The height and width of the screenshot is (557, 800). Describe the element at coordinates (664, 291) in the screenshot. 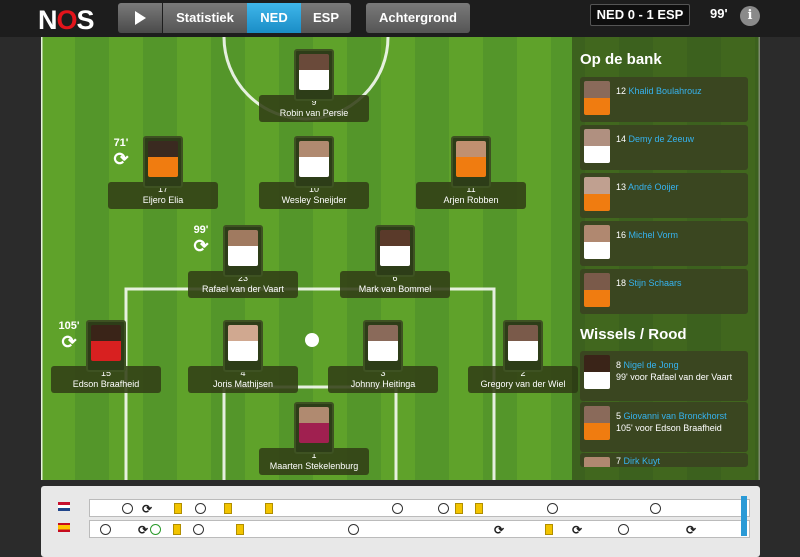

I see `bench-item: 18 Stijn Schaars` at that location.